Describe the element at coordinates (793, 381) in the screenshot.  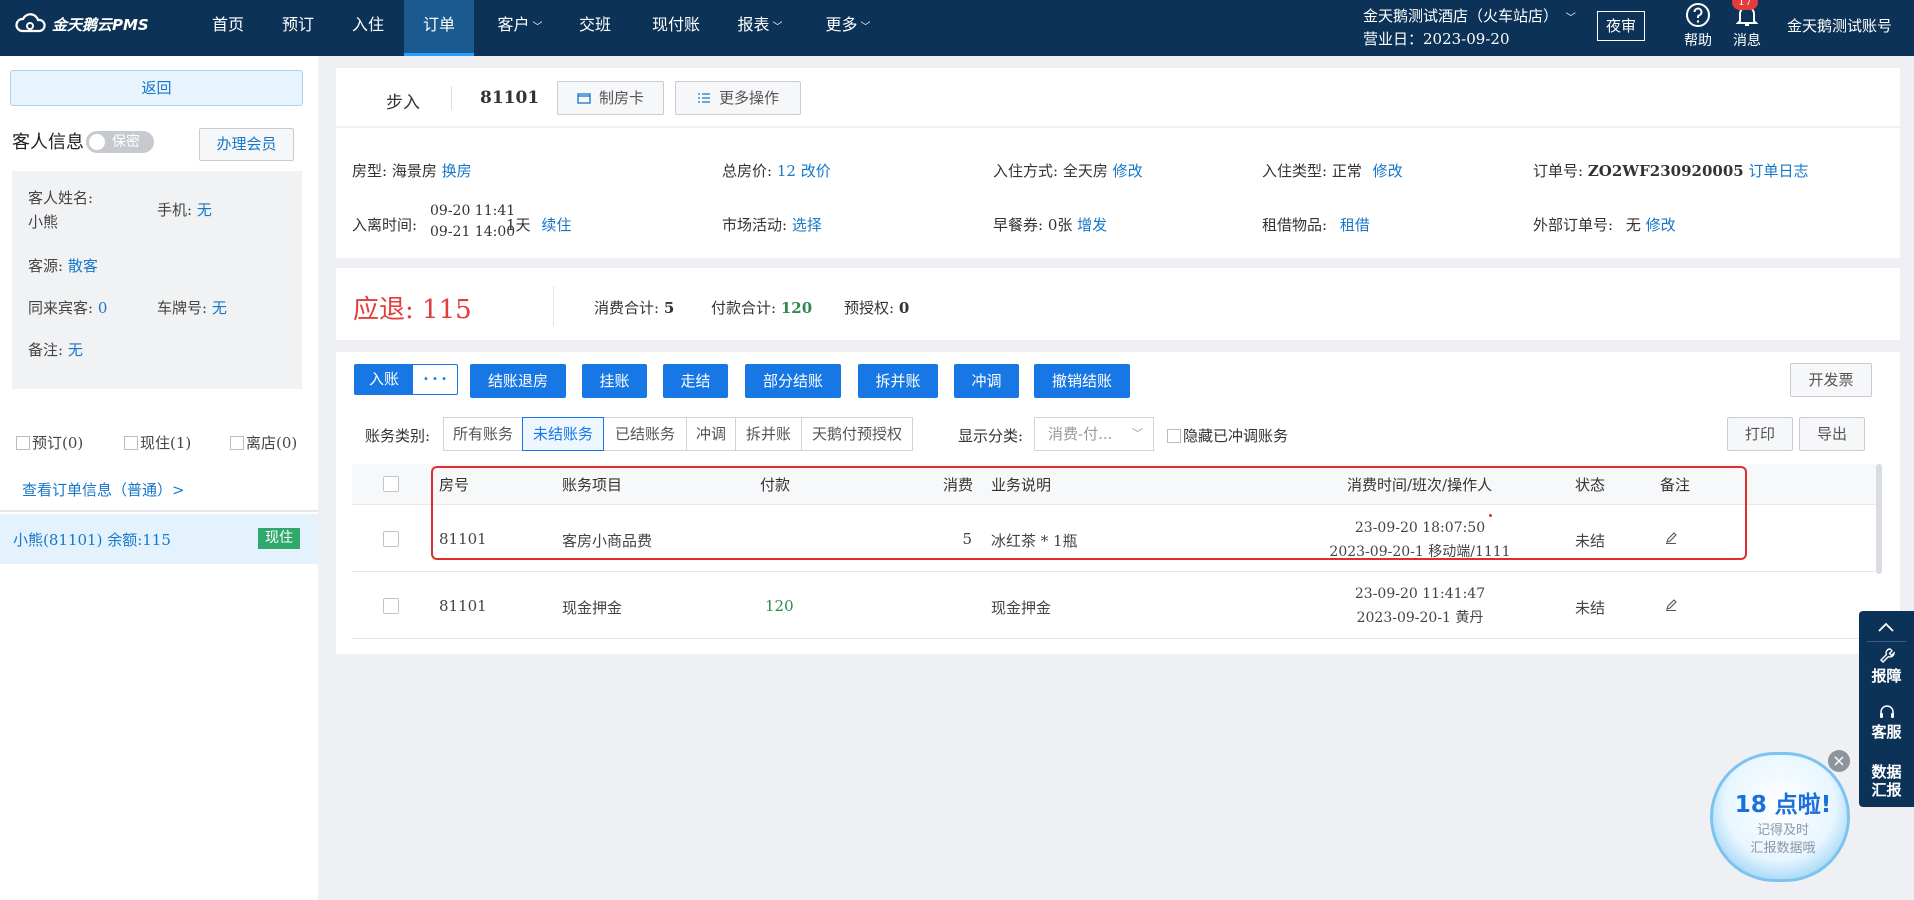
I see `partial-settle-button: 部分结账` at that location.